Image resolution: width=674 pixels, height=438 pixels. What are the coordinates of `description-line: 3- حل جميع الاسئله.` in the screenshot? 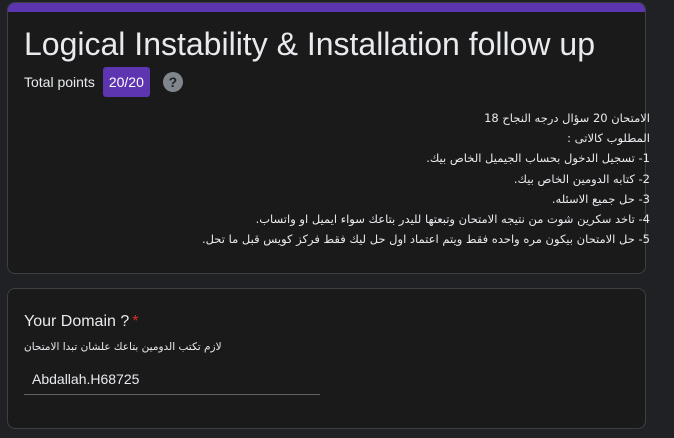 It's located at (600, 198).